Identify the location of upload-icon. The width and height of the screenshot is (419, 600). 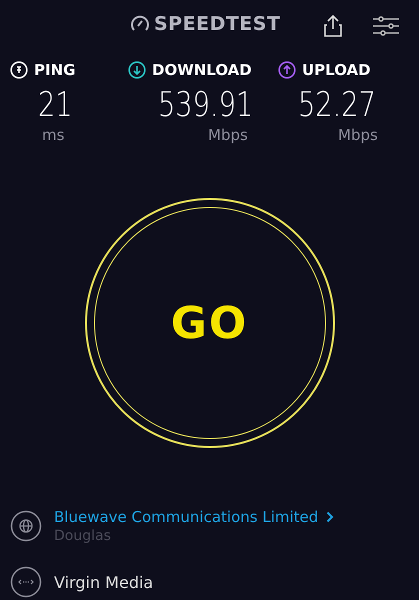
(287, 70).